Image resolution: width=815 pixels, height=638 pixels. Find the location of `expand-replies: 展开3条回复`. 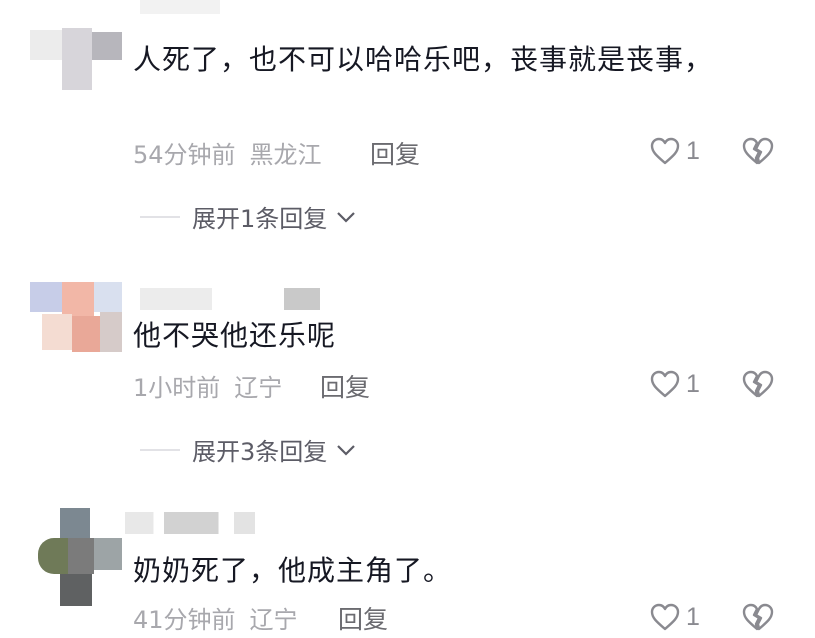

expand-replies: 展开3条回复 is located at coordinates (248, 449).